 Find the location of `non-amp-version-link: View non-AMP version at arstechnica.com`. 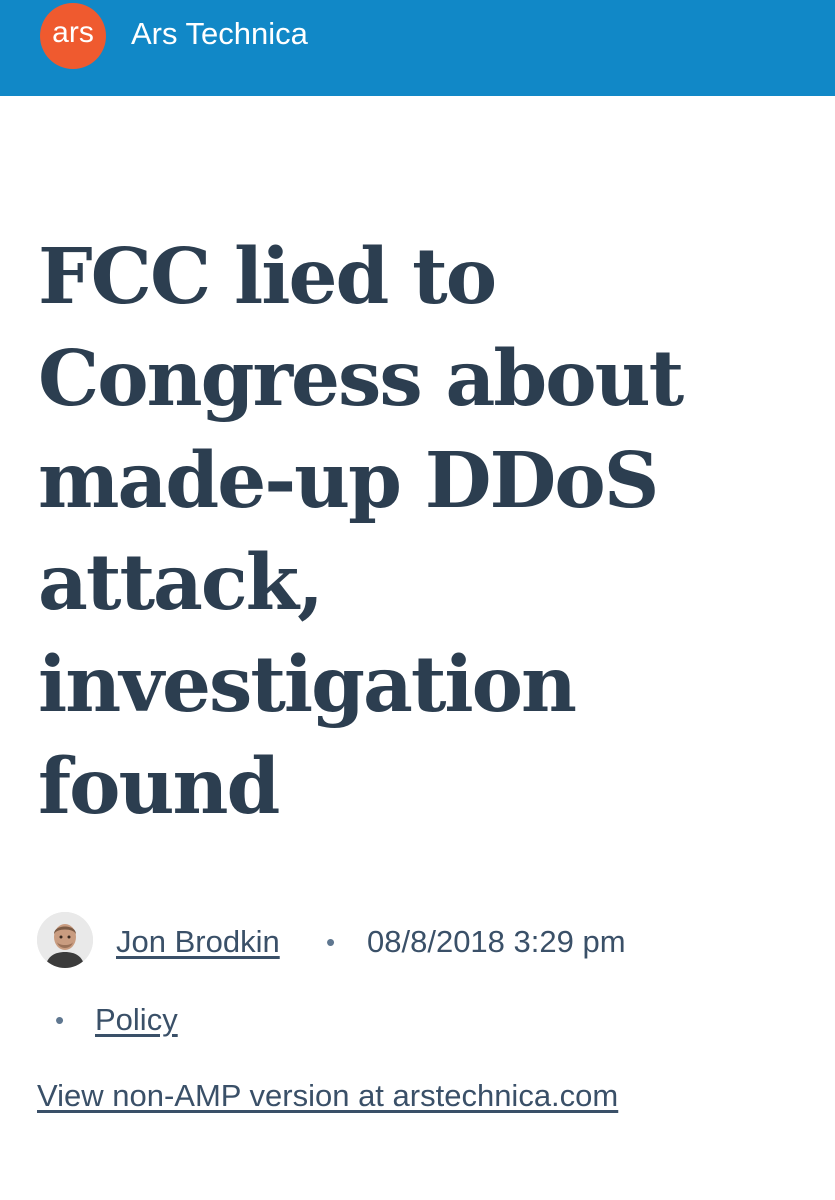

non-amp-version-link: View non-AMP version at arstechnica.com is located at coordinates (327, 1096).